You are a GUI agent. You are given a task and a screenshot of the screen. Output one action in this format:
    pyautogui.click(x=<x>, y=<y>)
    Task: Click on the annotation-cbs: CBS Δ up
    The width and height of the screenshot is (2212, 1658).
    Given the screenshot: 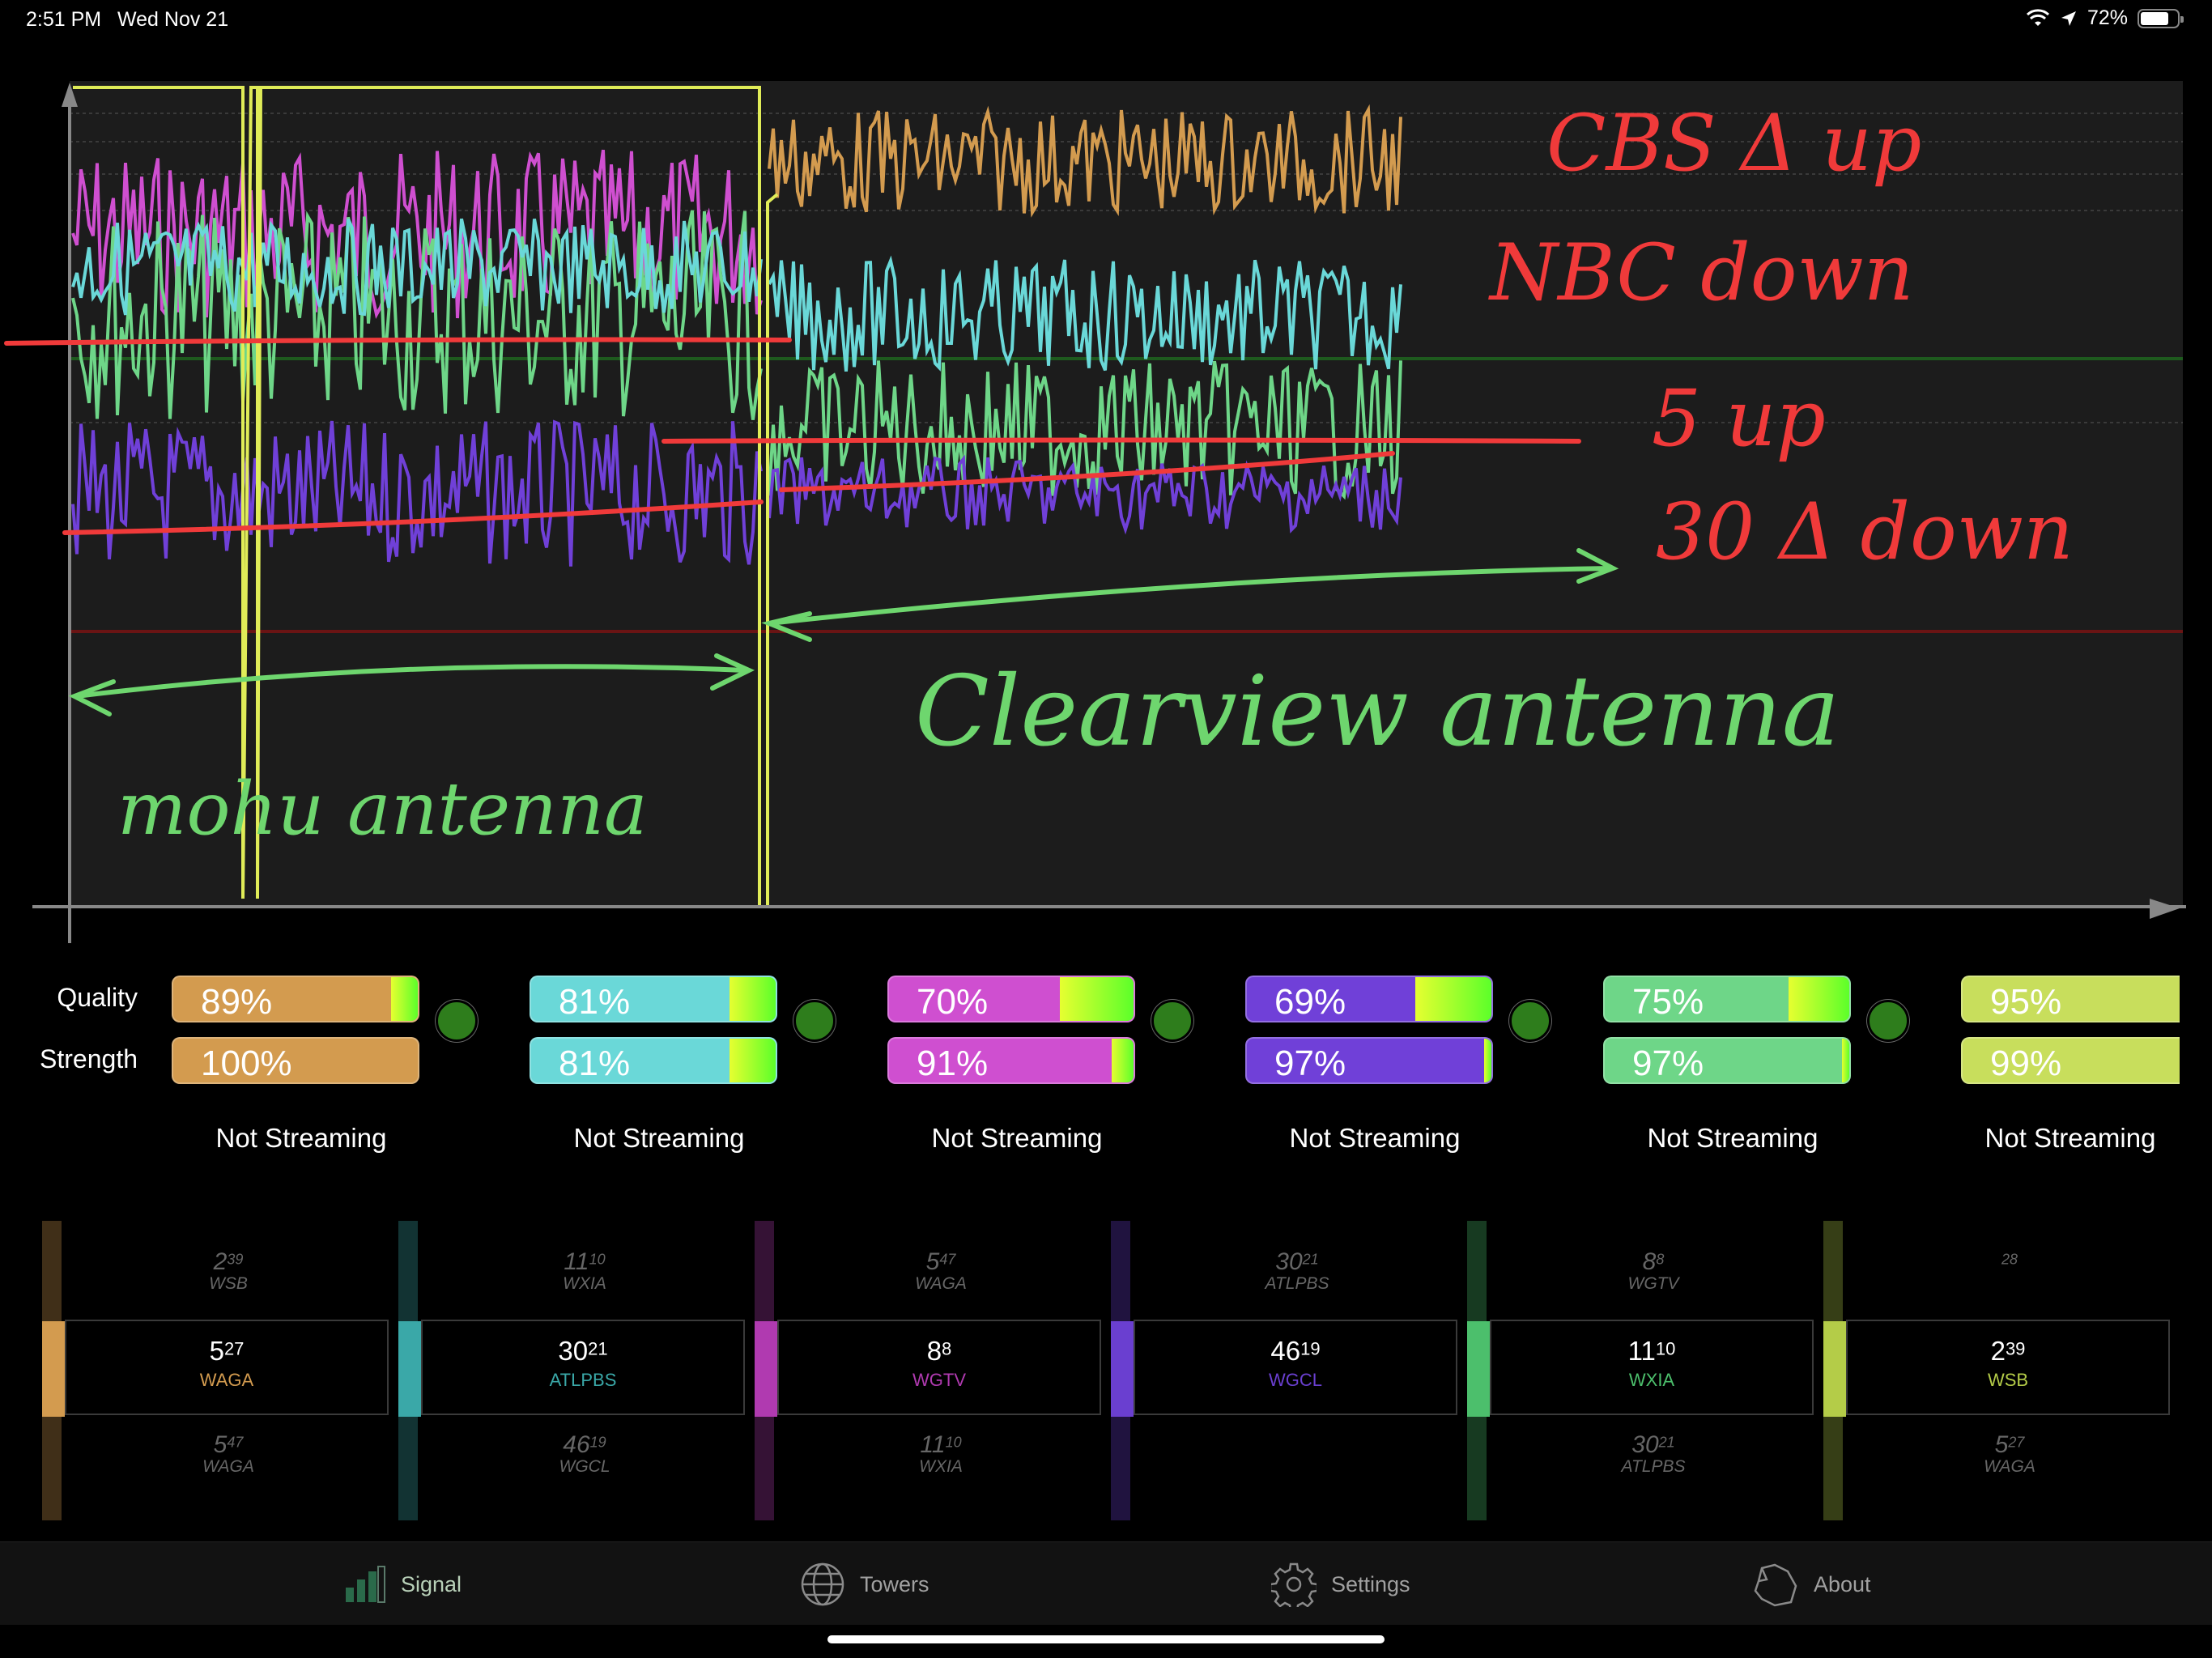 What is the action you would take?
    pyautogui.click(x=1733, y=143)
    